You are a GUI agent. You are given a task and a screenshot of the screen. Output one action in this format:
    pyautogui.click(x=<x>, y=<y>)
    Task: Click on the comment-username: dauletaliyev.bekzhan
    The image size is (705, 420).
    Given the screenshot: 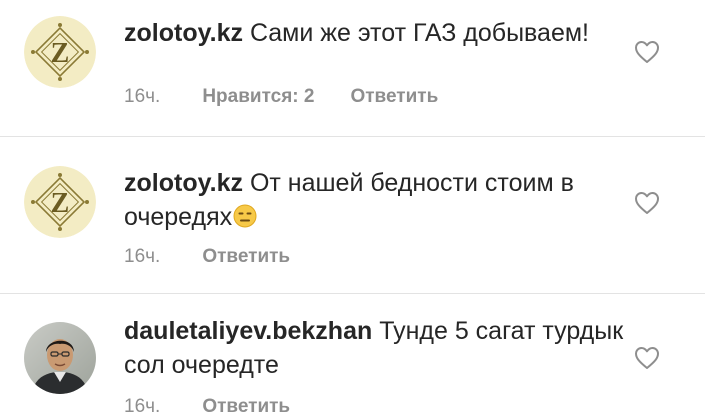 What is the action you would take?
    pyautogui.click(x=248, y=331)
    